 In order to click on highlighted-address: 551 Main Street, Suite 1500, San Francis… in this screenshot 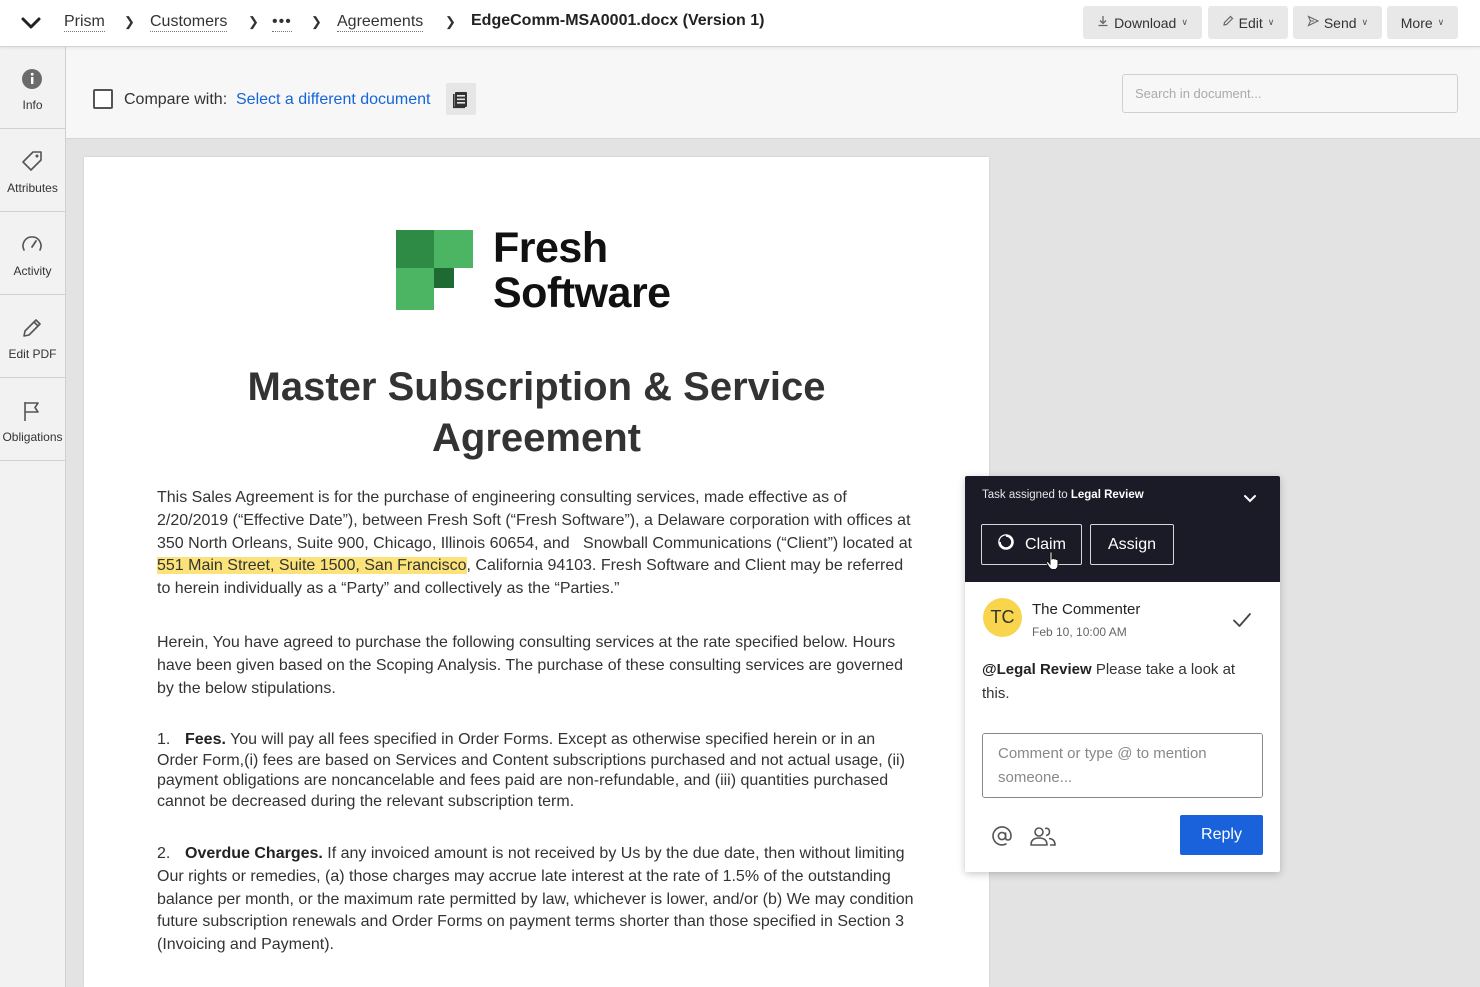, I will do `click(312, 566)`.